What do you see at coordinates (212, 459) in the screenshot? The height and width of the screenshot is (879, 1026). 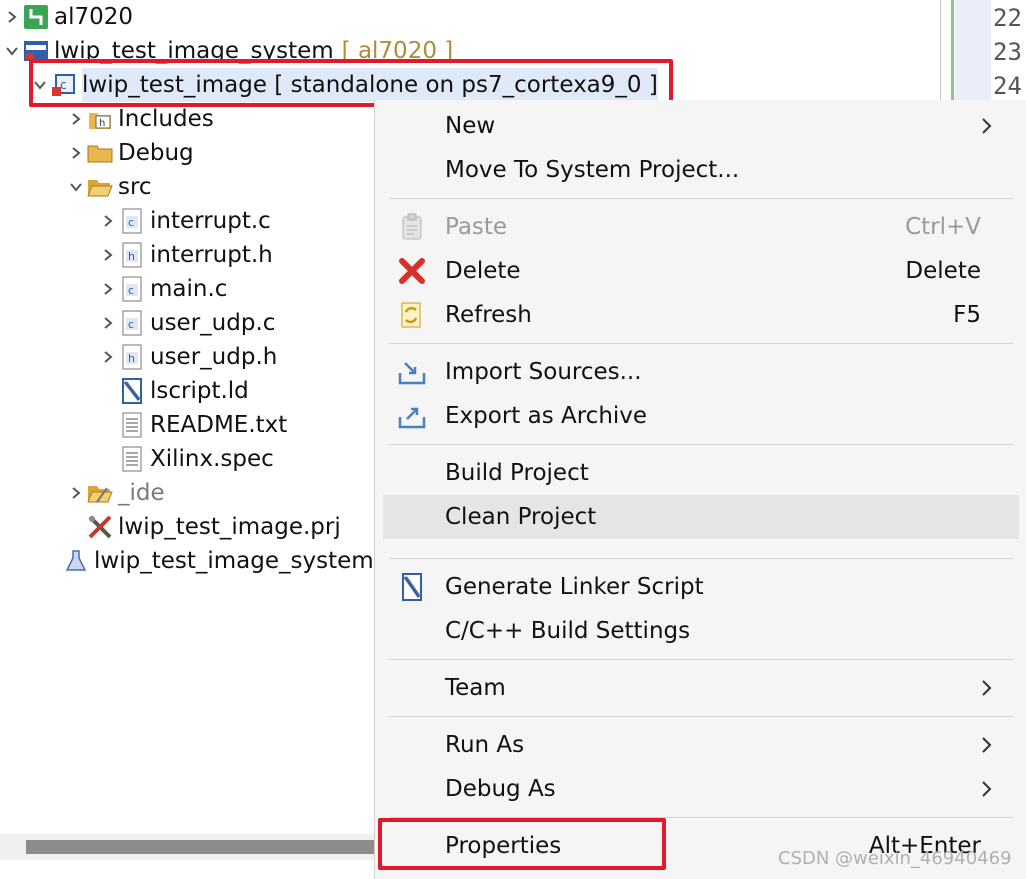 I see `tree-item-label: Xilinx.spec` at bounding box center [212, 459].